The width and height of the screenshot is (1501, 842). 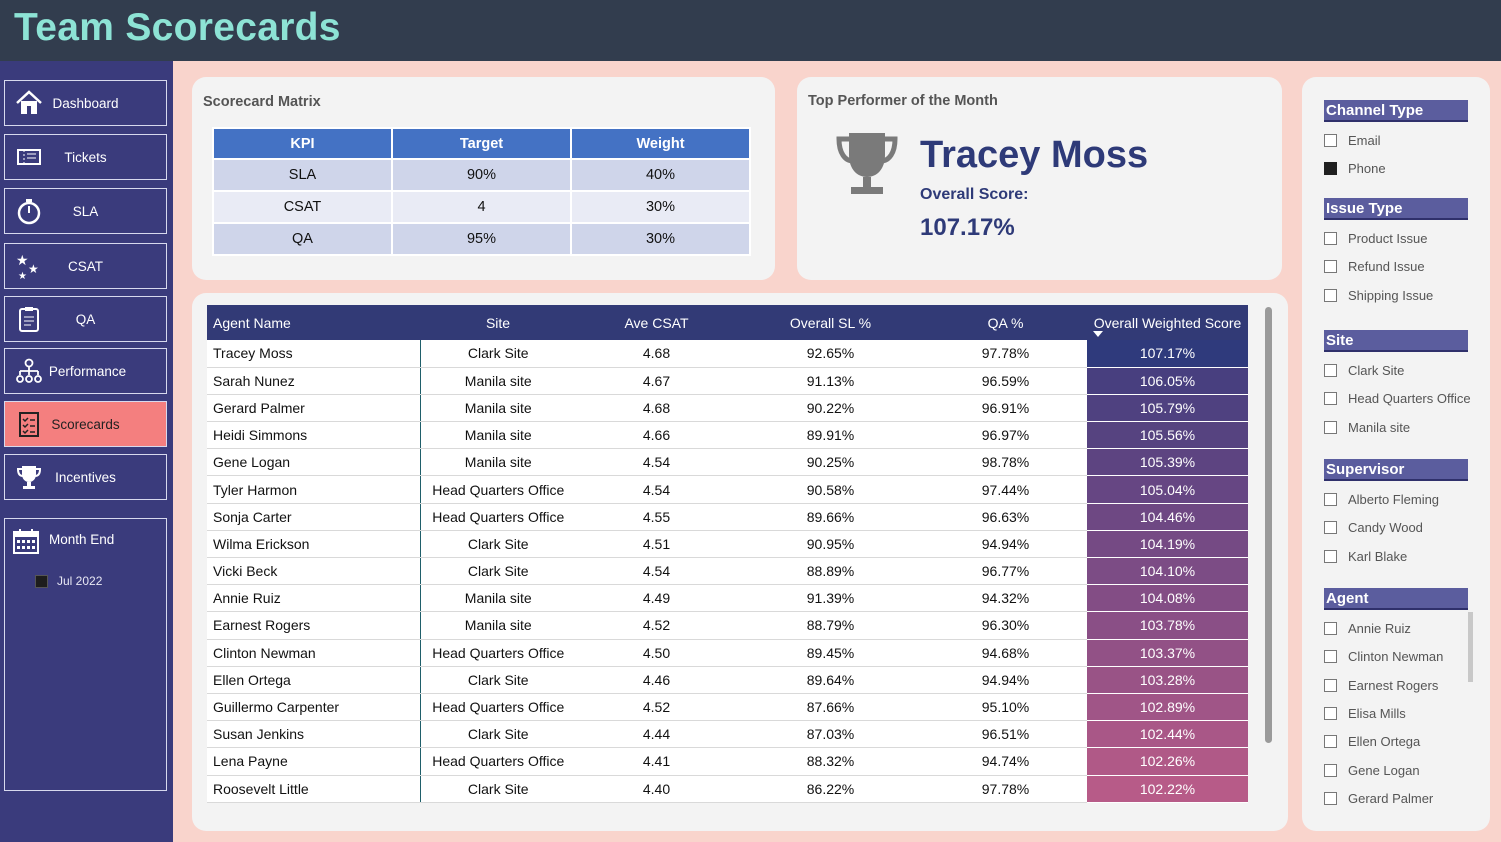 I want to click on agent-name-cell: Vicki Beck, so click(x=314, y=571).